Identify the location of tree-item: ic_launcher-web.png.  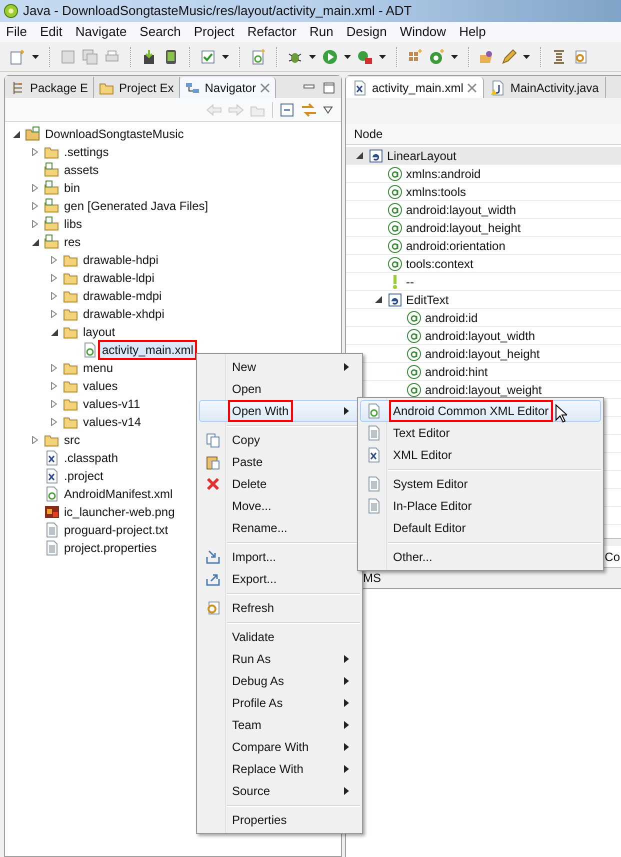
(119, 512).